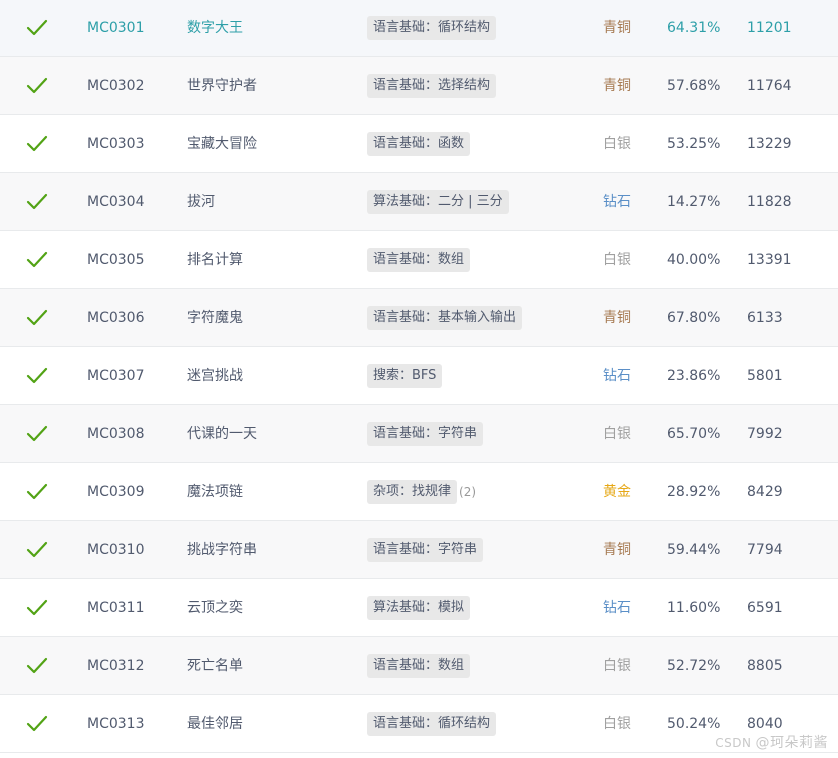 The height and width of the screenshot is (758, 838). What do you see at coordinates (694, 666) in the screenshot?
I see `pass-rate: 52.72%` at bounding box center [694, 666].